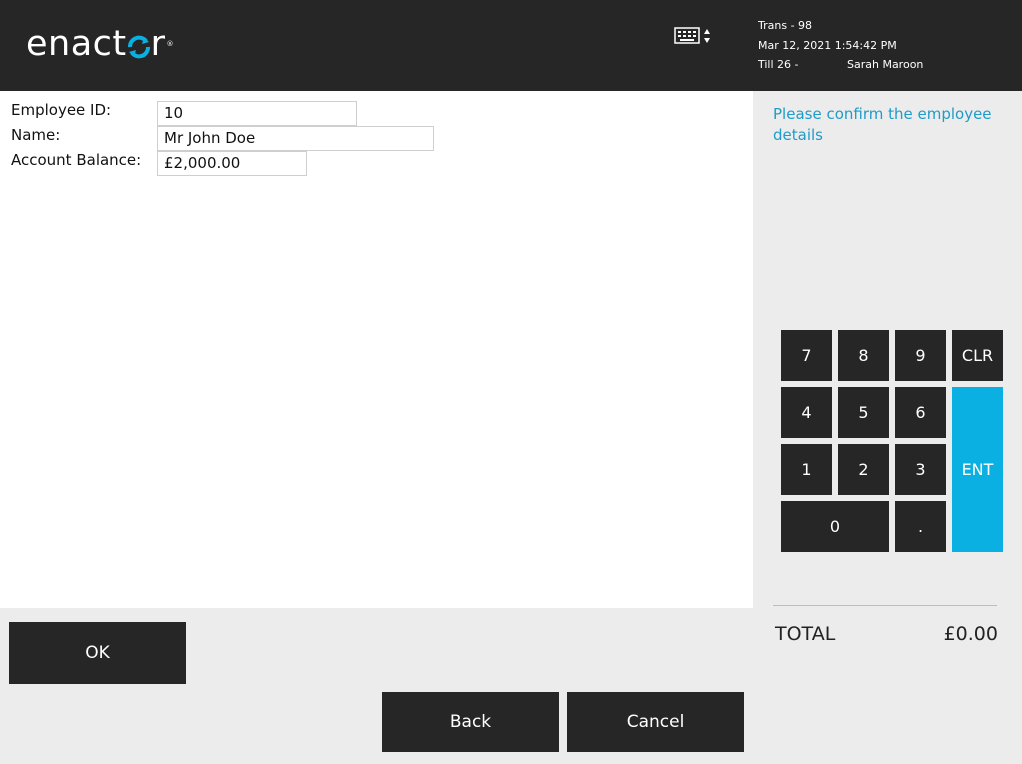  I want to click on till-number: Till 26 -, so click(778, 64).